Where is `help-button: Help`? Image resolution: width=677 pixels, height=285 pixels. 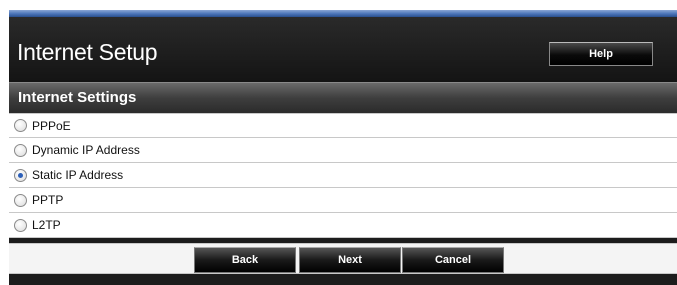 help-button: Help is located at coordinates (601, 54).